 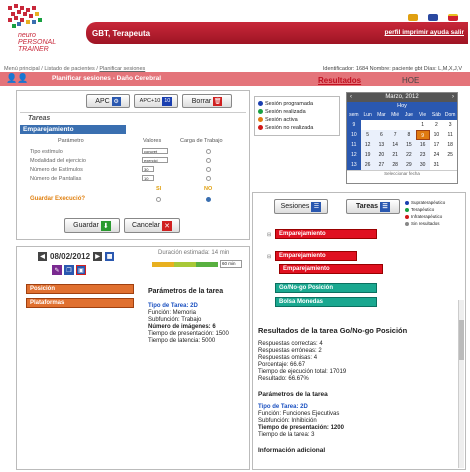 What do you see at coordinates (395, 135) in the screenshot?
I see `calendar-day: 7` at bounding box center [395, 135].